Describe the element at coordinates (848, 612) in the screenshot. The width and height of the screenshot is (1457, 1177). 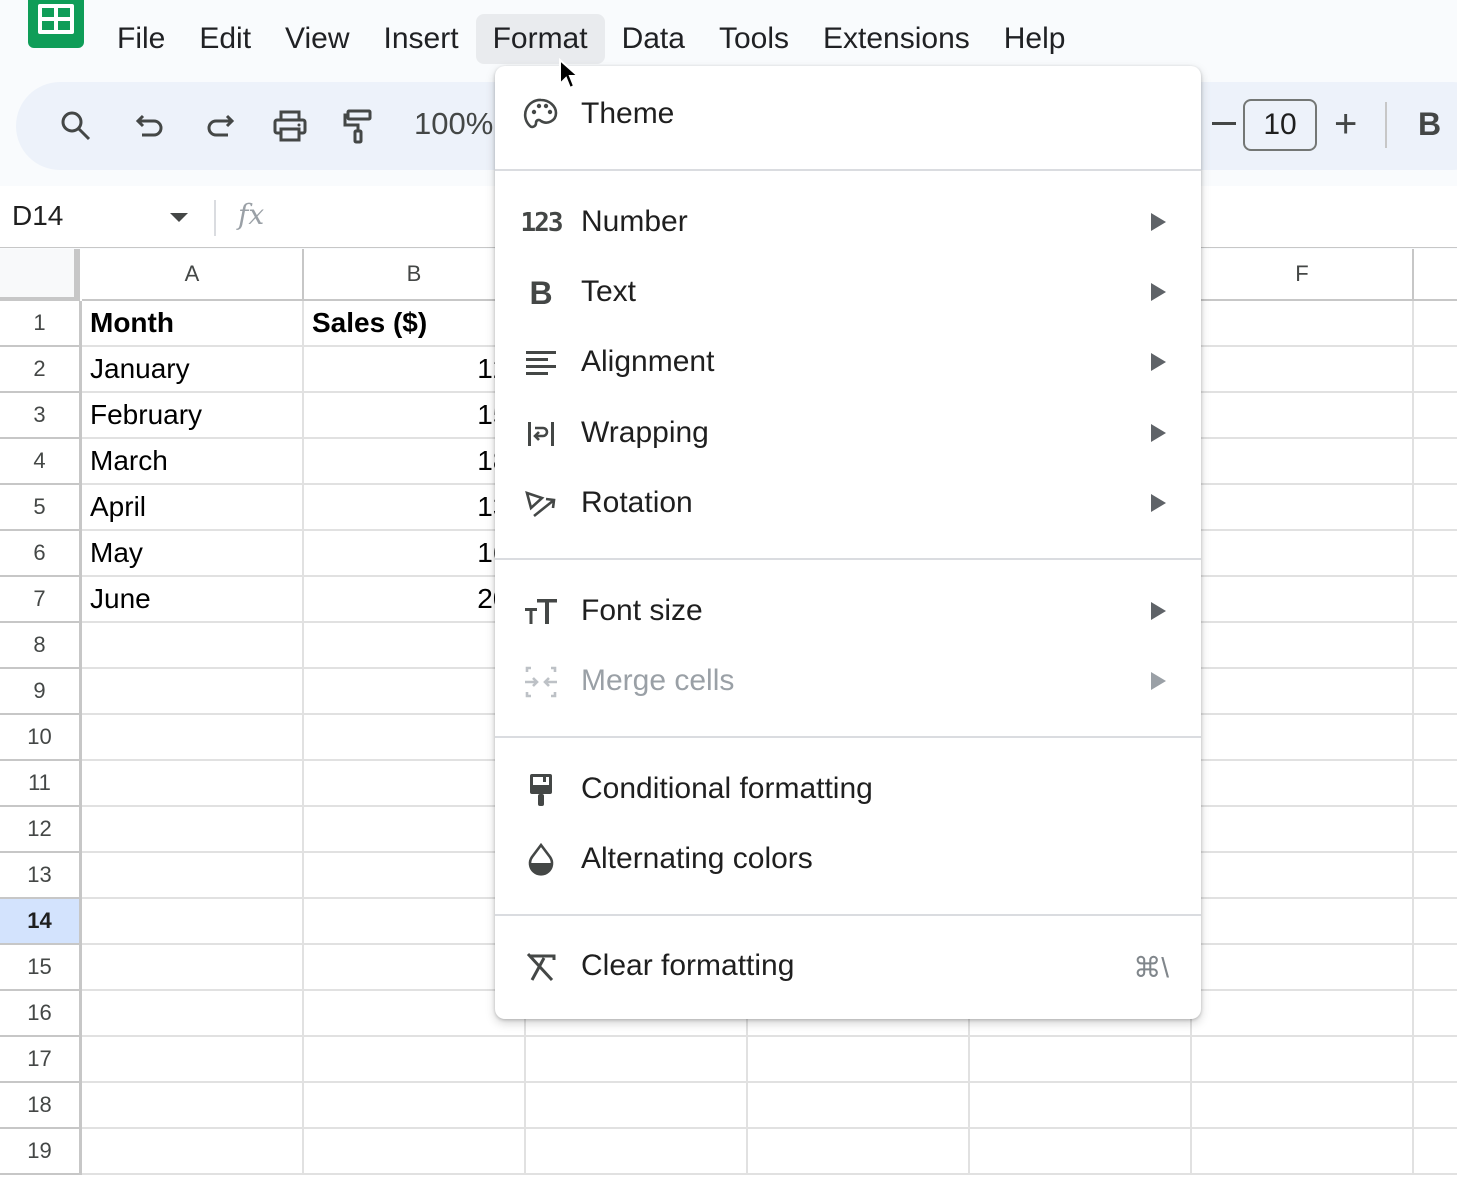
I see `format-menu-item-font-size: Font size` at that location.